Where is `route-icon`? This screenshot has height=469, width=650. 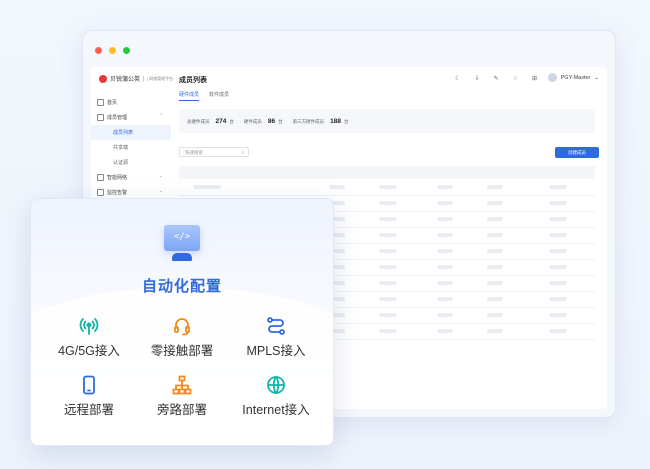 route-icon is located at coordinates (276, 326).